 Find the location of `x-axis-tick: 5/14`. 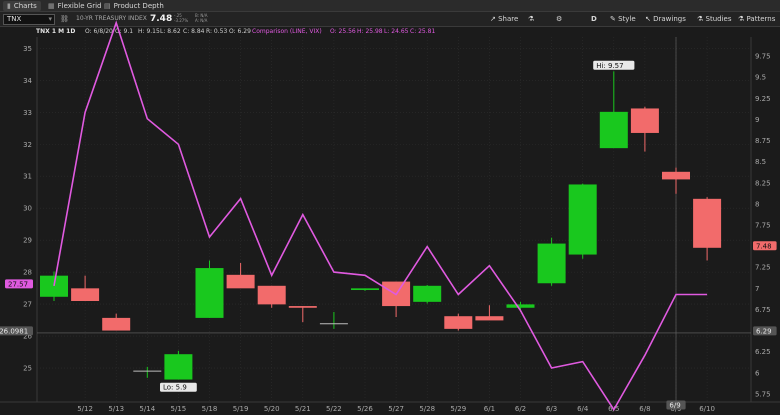

x-axis-tick: 5/14 is located at coordinates (147, 409).